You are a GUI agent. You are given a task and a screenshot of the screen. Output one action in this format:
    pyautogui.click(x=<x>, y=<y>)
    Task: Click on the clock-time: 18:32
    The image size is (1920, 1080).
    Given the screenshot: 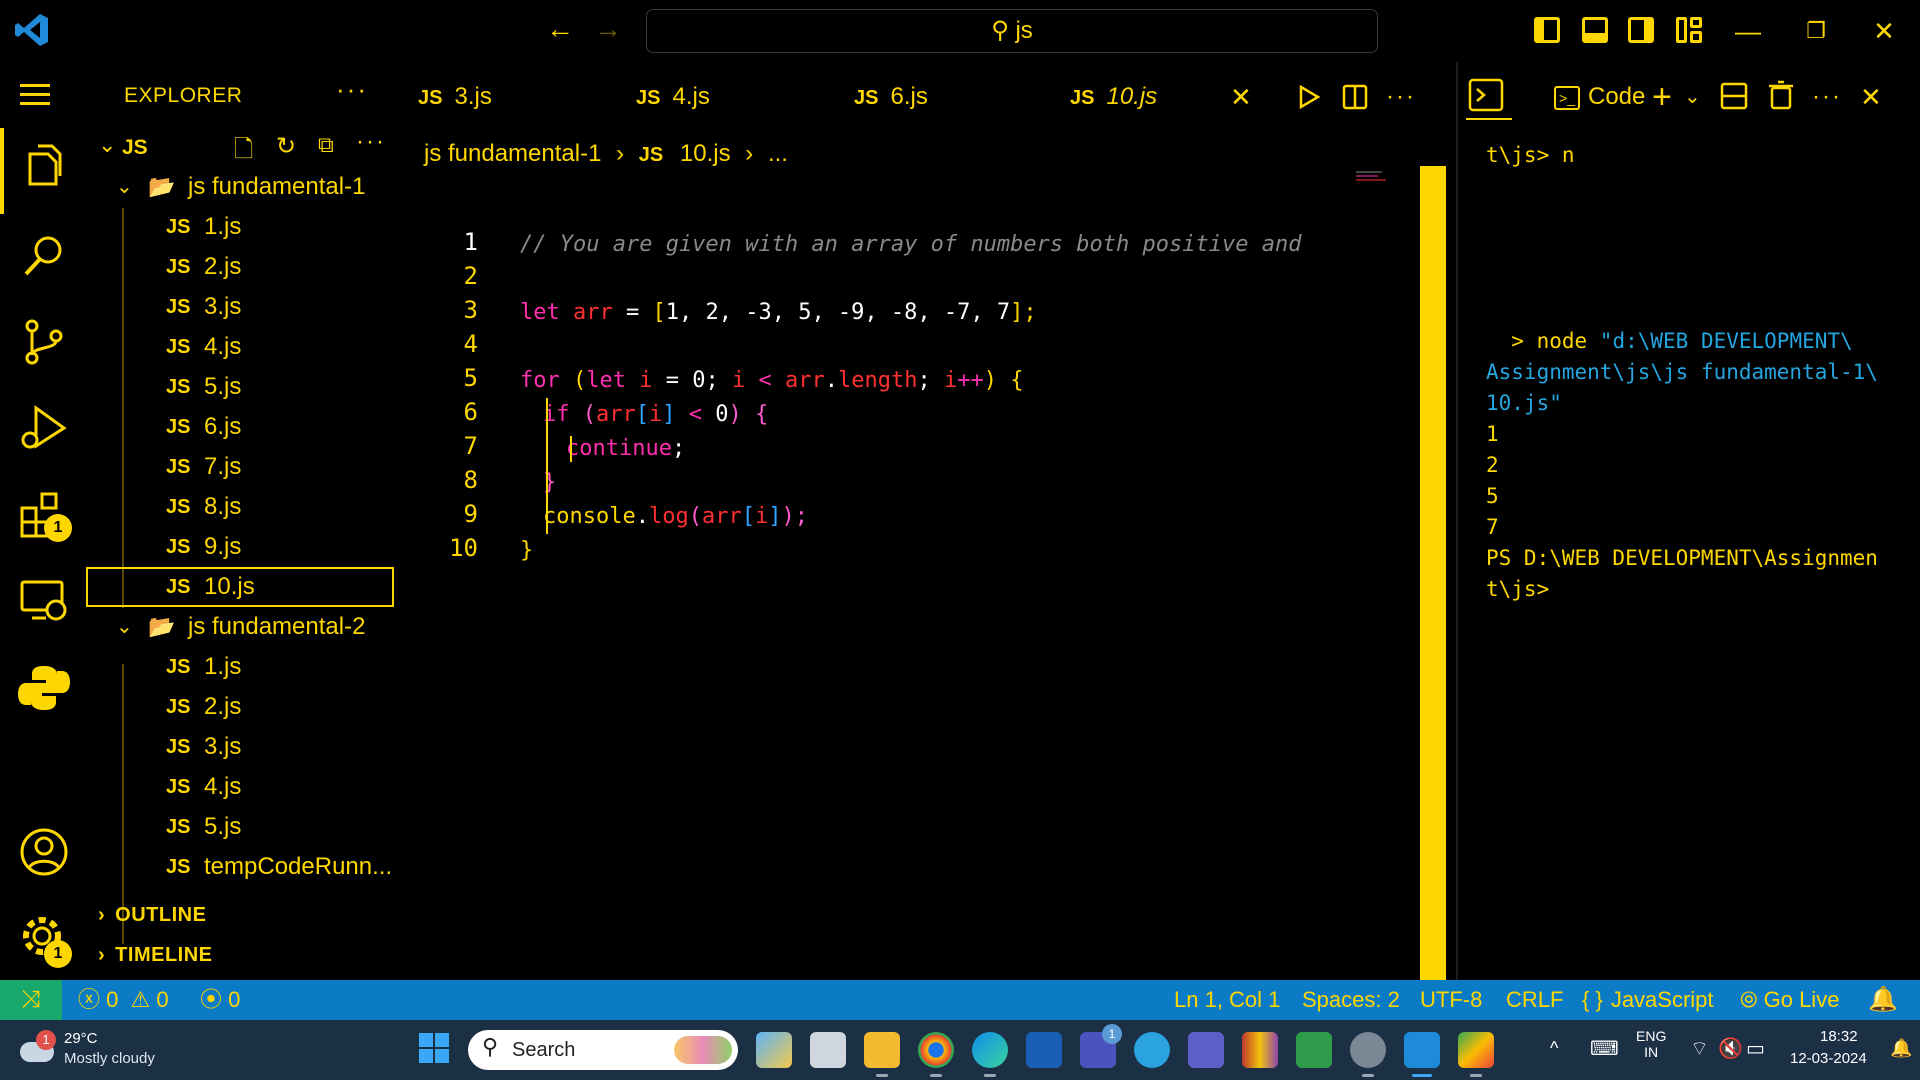 What is the action you would take?
    pyautogui.click(x=1839, y=1036)
    